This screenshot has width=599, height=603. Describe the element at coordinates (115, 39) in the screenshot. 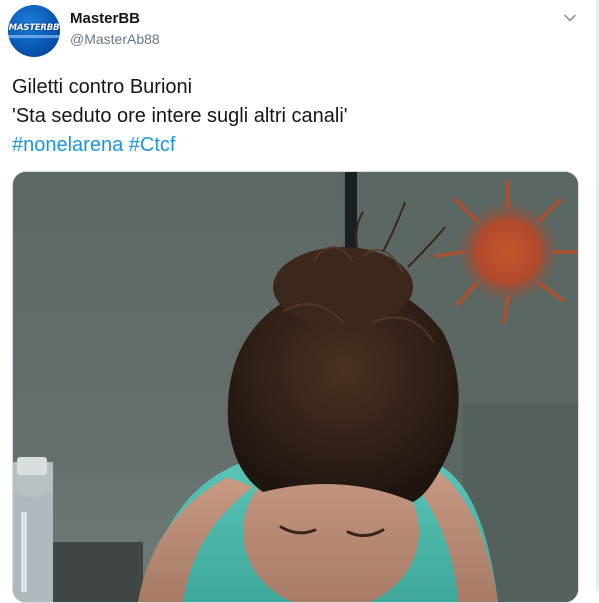

I see `user-handle: @MasterAb88` at that location.